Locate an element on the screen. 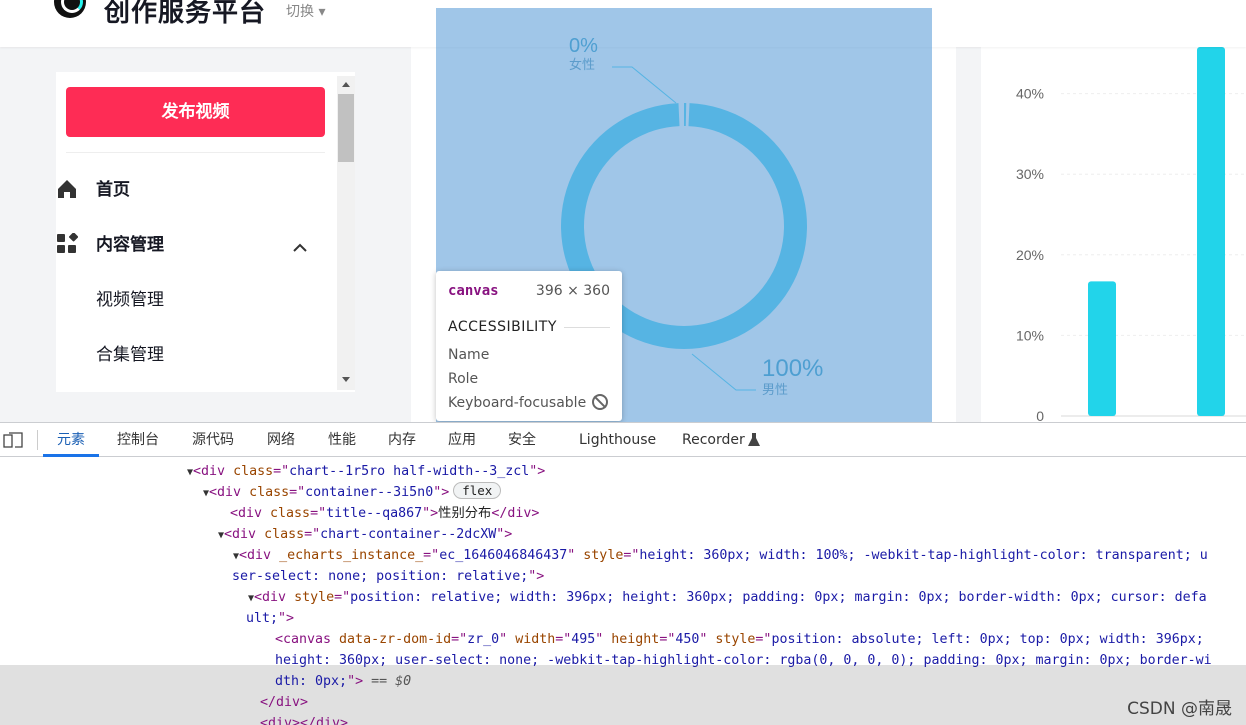 The width and height of the screenshot is (1246, 725). tab-elements: 元素 is located at coordinates (71, 440).